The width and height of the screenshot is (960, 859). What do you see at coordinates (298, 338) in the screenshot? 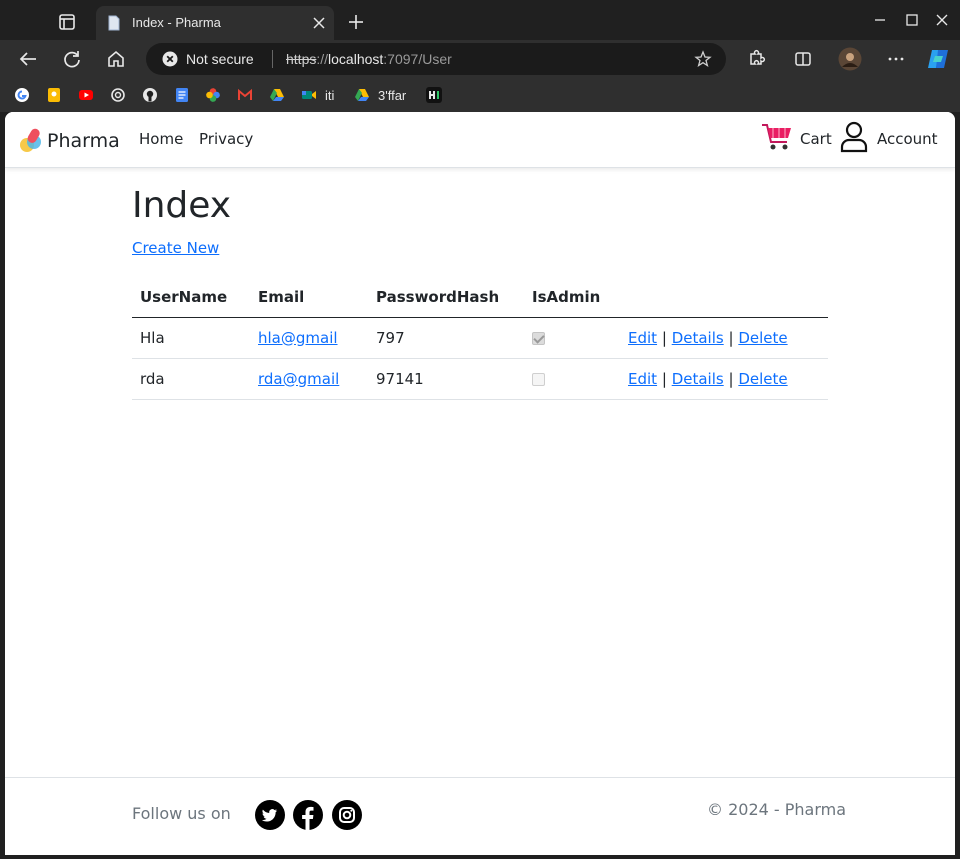
I see `email-link: hla@gmail` at bounding box center [298, 338].